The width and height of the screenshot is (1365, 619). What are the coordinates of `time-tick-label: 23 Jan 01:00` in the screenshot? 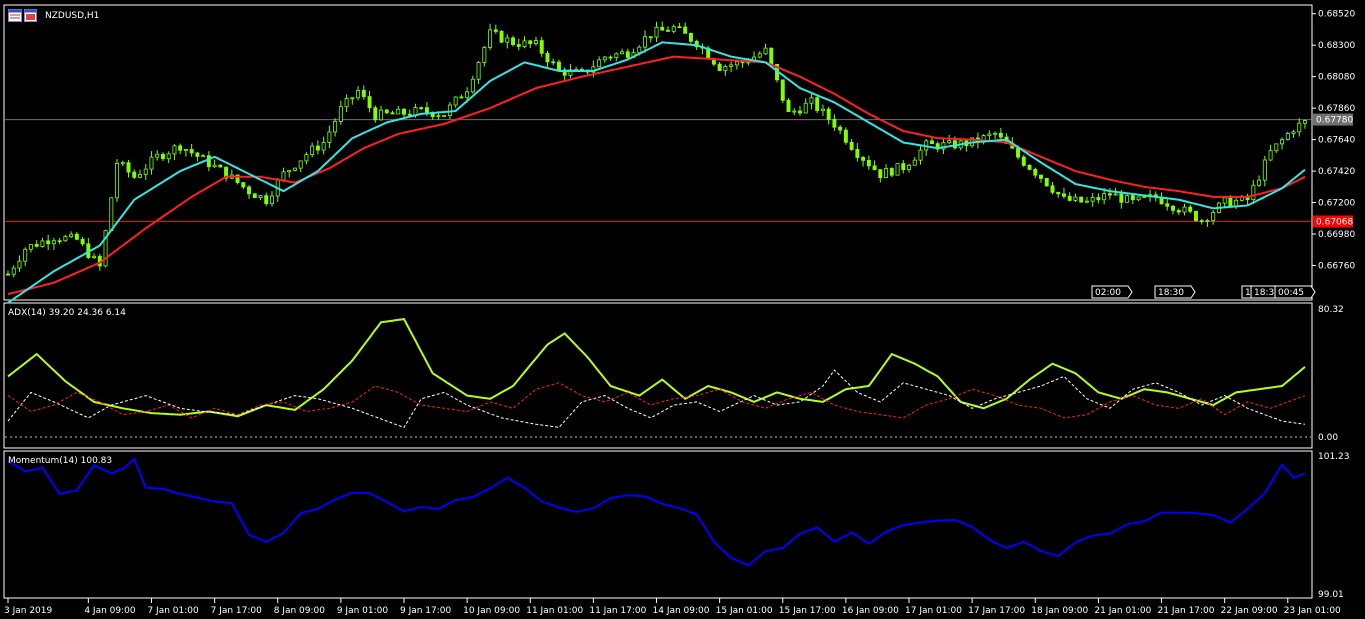 It's located at (1312, 611).